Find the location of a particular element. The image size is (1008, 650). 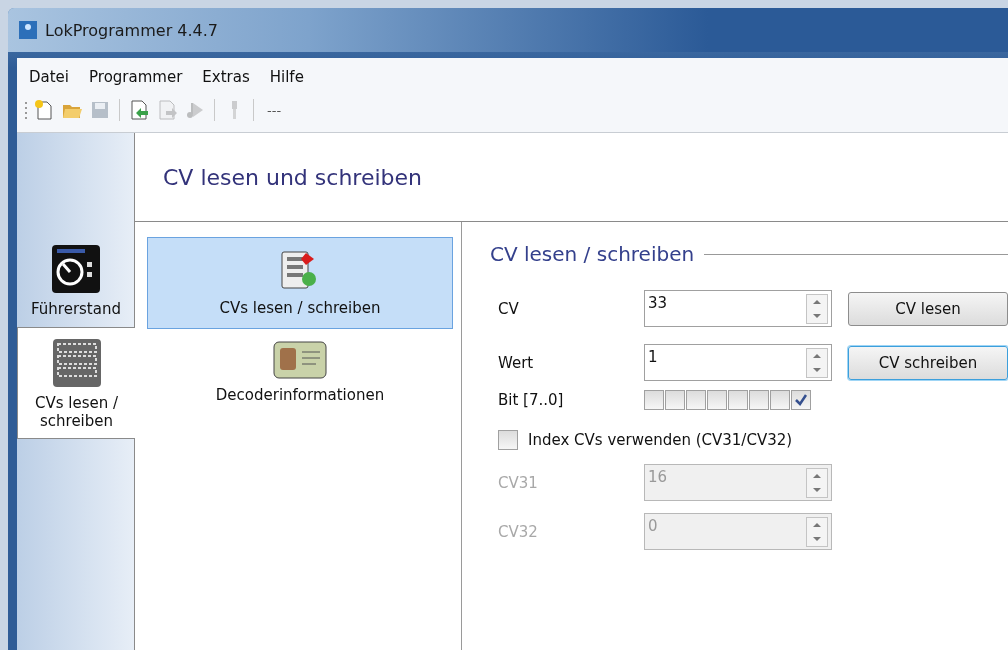

field-label: CV31 is located at coordinates (518, 482).